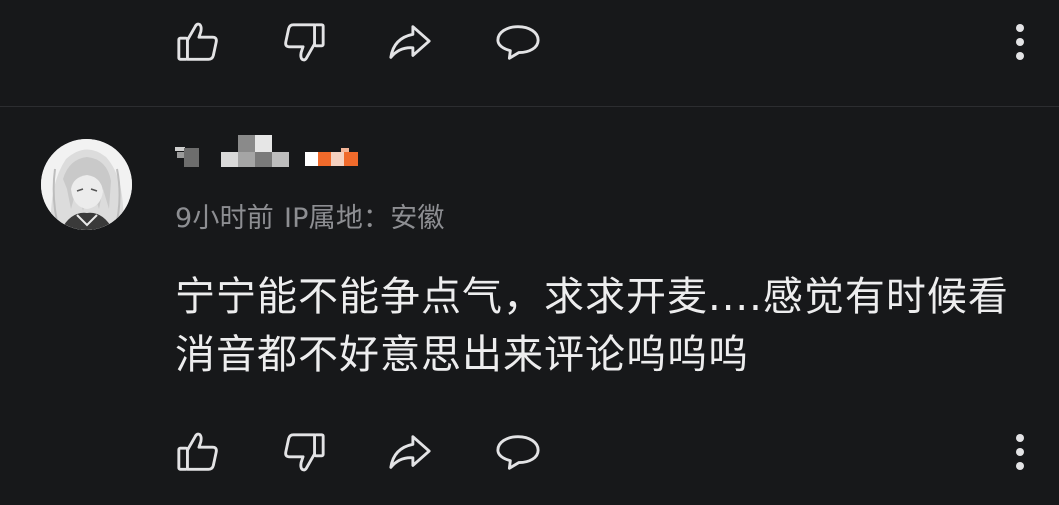 The image size is (1059, 505). Describe the element at coordinates (266, 151) in the screenshot. I see `pixelated-username` at that location.